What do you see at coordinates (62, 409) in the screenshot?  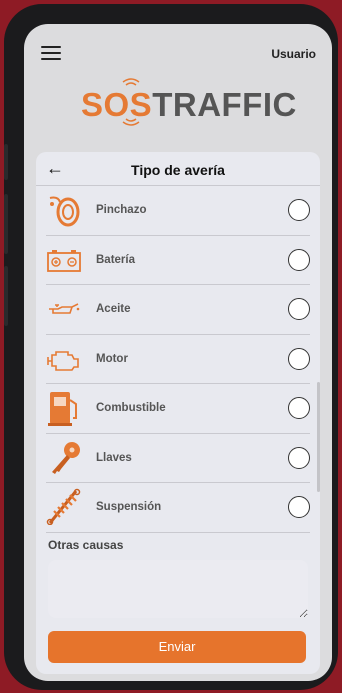 I see `fuel-pump-icon` at bounding box center [62, 409].